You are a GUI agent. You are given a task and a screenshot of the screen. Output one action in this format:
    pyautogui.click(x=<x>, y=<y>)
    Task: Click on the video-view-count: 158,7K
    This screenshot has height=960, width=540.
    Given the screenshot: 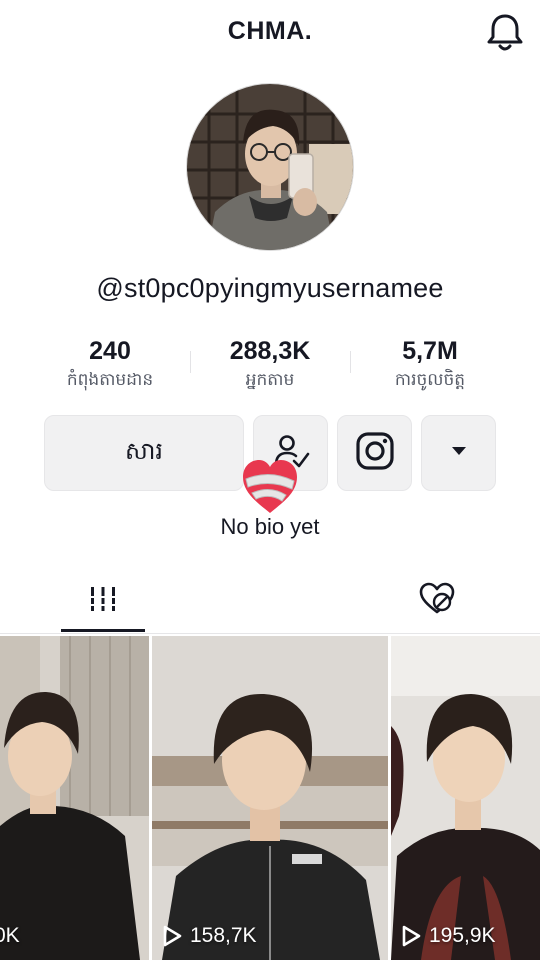 What is the action you would take?
    pyautogui.click(x=209, y=936)
    